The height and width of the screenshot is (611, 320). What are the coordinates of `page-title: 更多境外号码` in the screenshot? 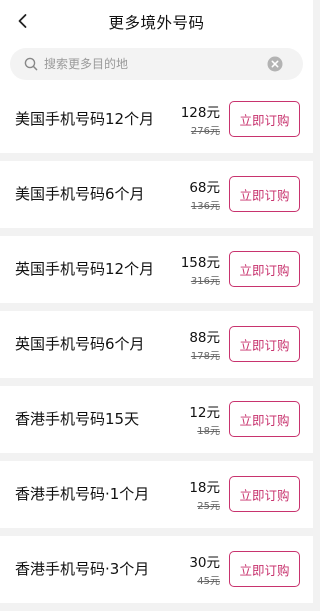 It's located at (156, 23).